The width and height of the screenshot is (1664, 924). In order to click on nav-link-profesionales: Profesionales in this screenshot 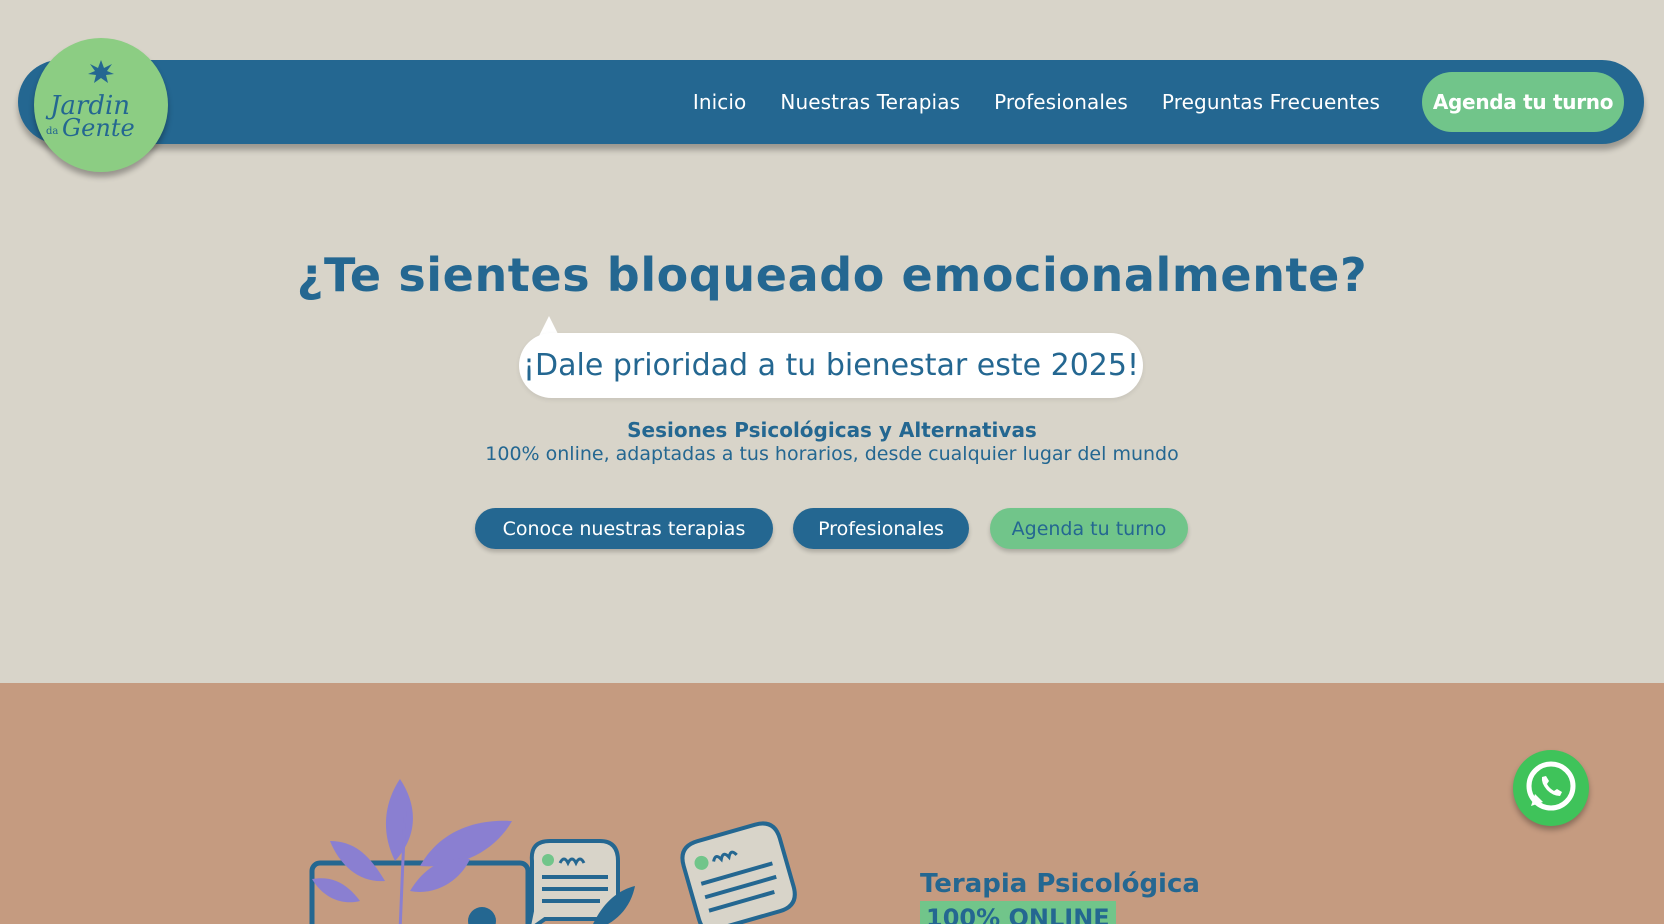, I will do `click(1061, 102)`.